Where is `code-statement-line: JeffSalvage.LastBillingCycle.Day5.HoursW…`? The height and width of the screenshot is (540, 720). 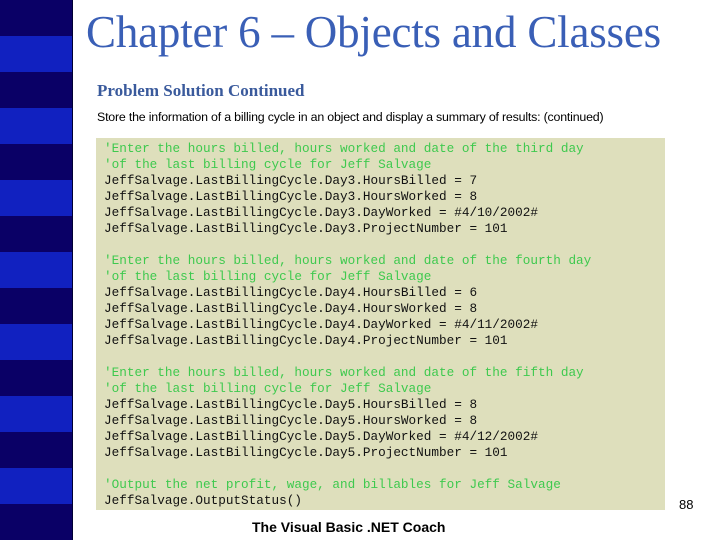
code-statement-line: JeffSalvage.LastBillingCycle.Day5.HoursW… is located at coordinates (291, 420).